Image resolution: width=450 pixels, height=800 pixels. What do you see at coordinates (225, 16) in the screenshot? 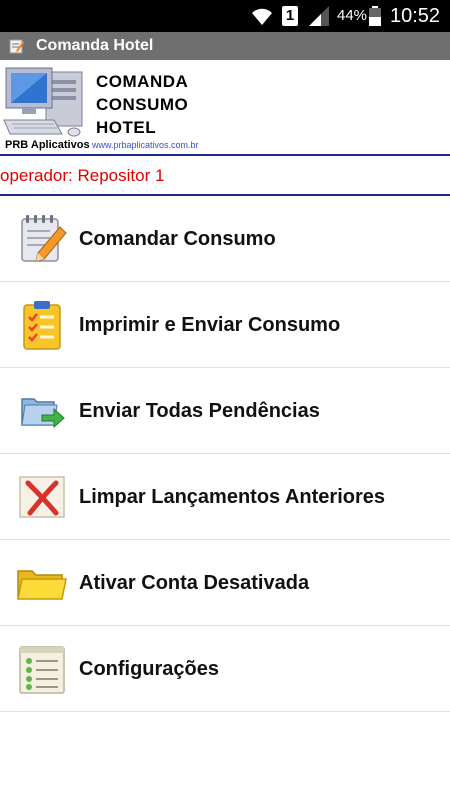
I see `status-bar: 1 44% 10:52` at bounding box center [225, 16].